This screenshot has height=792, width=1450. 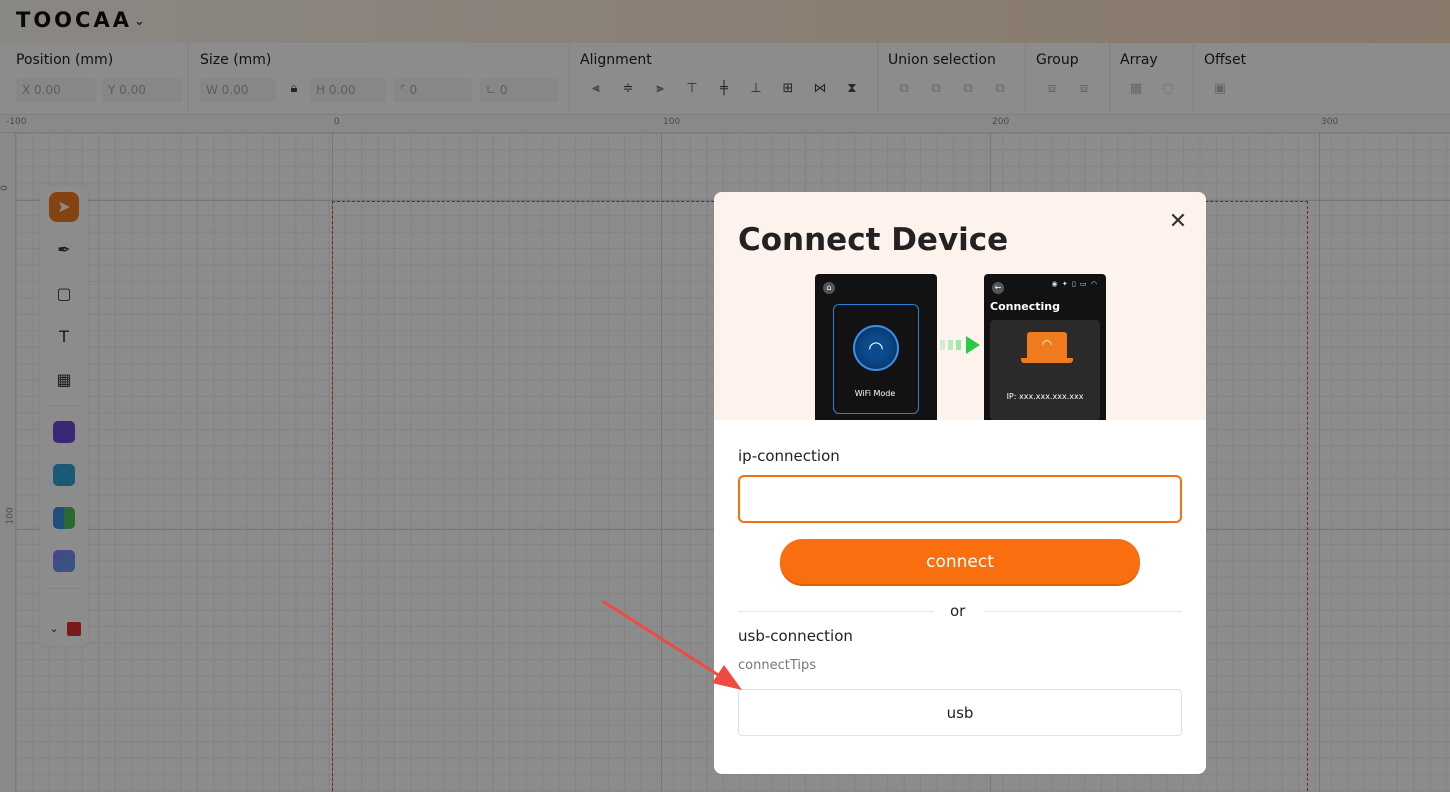 What do you see at coordinates (960, 499) in the screenshot?
I see `ip-address-input` at bounding box center [960, 499].